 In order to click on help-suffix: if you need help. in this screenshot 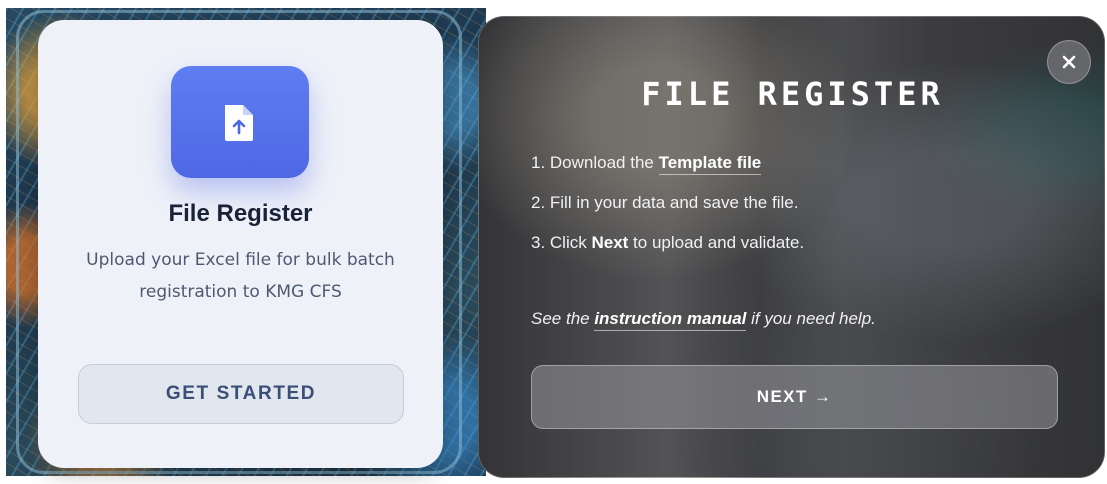, I will do `click(811, 318)`.